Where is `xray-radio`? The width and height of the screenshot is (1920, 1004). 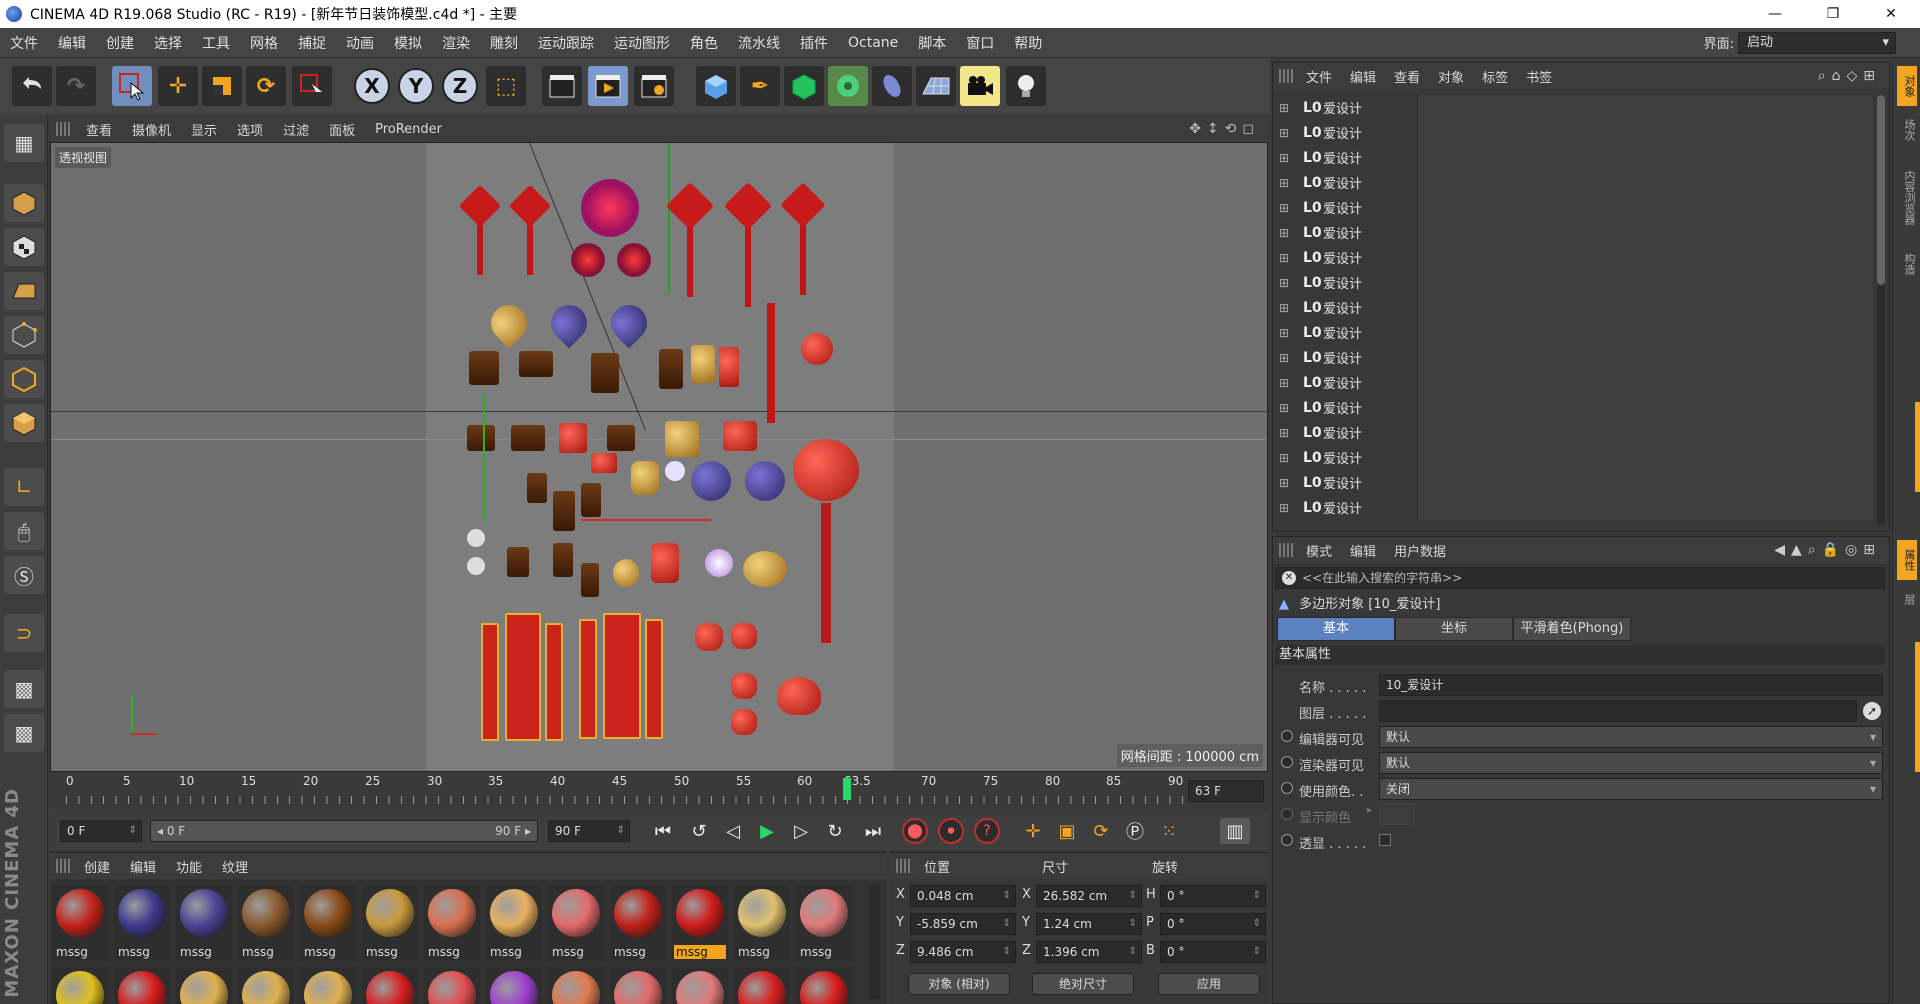 xray-radio is located at coordinates (1287, 840).